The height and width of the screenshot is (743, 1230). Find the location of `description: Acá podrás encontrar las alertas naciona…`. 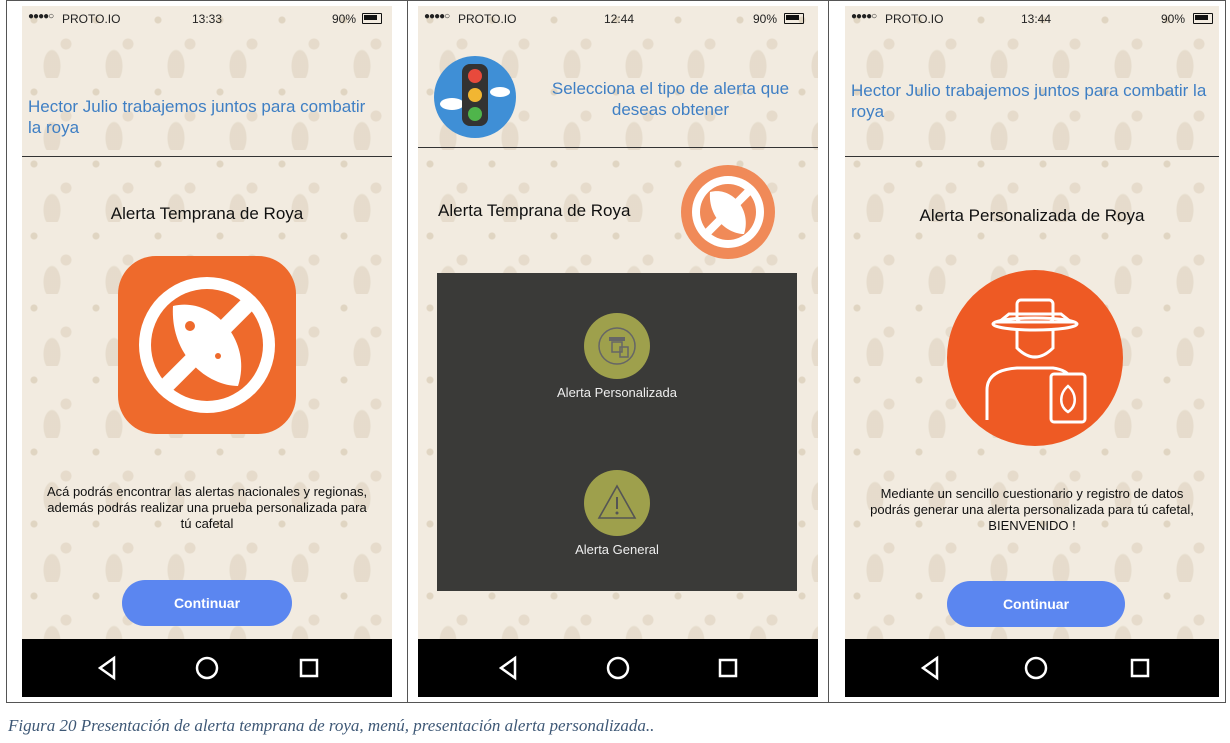

description: Acá podrás encontrar las alertas naciona… is located at coordinates (207, 507).